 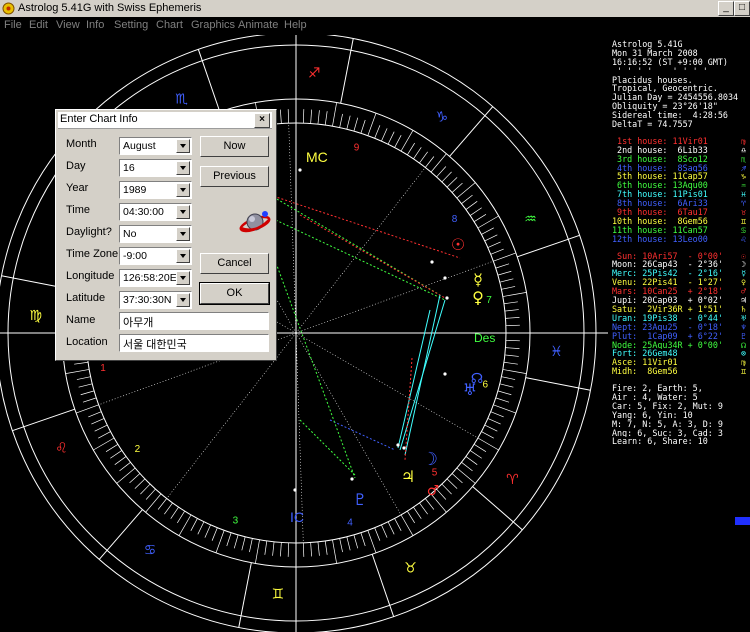 I want to click on planet-line: Moon: 26Cap43 - 2°36' ☽, so click(x=681, y=264).